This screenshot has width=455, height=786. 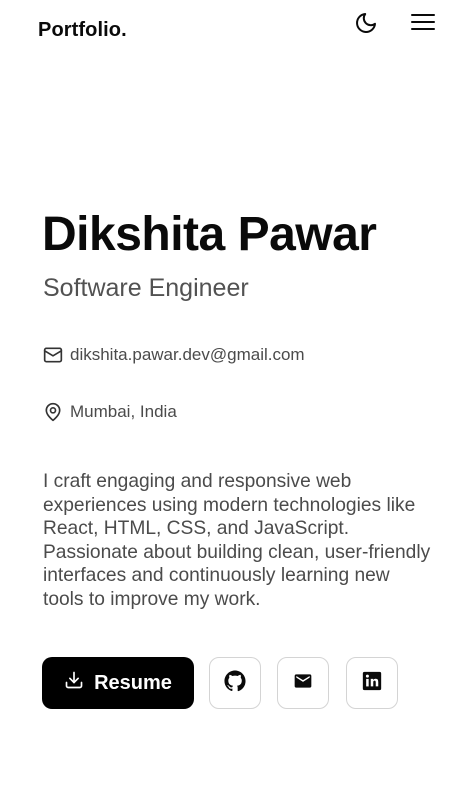 I want to click on email-link-button, so click(x=303, y=683).